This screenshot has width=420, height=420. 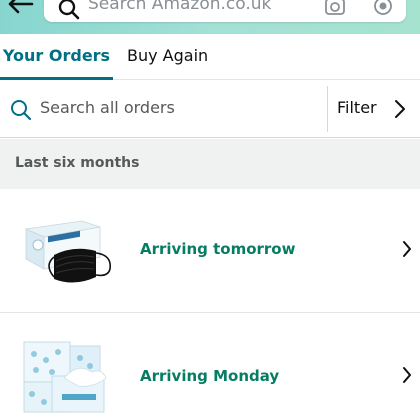 What do you see at coordinates (180, 7) in the screenshot?
I see `amazon-search-placeholder: Search Amazon.co.uk` at bounding box center [180, 7].